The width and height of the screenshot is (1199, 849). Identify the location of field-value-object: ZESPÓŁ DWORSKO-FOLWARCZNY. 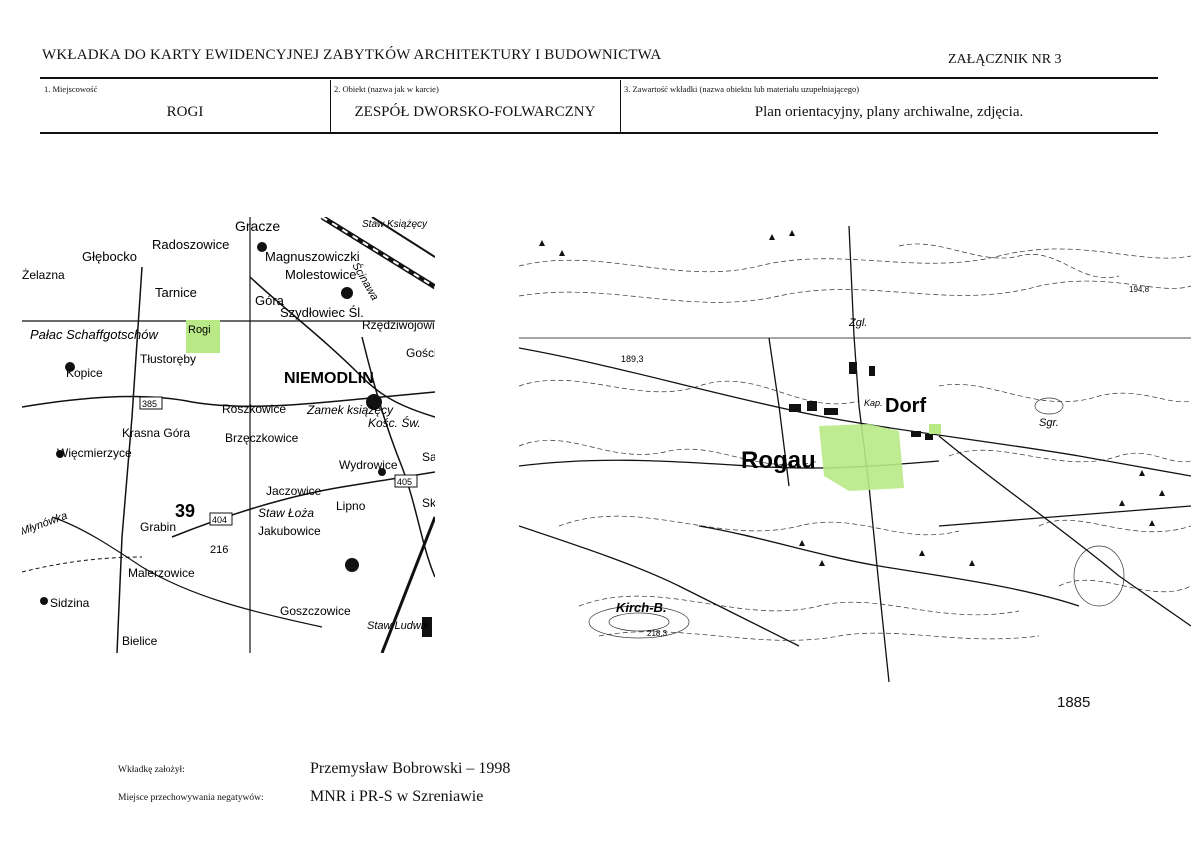
(475, 112).